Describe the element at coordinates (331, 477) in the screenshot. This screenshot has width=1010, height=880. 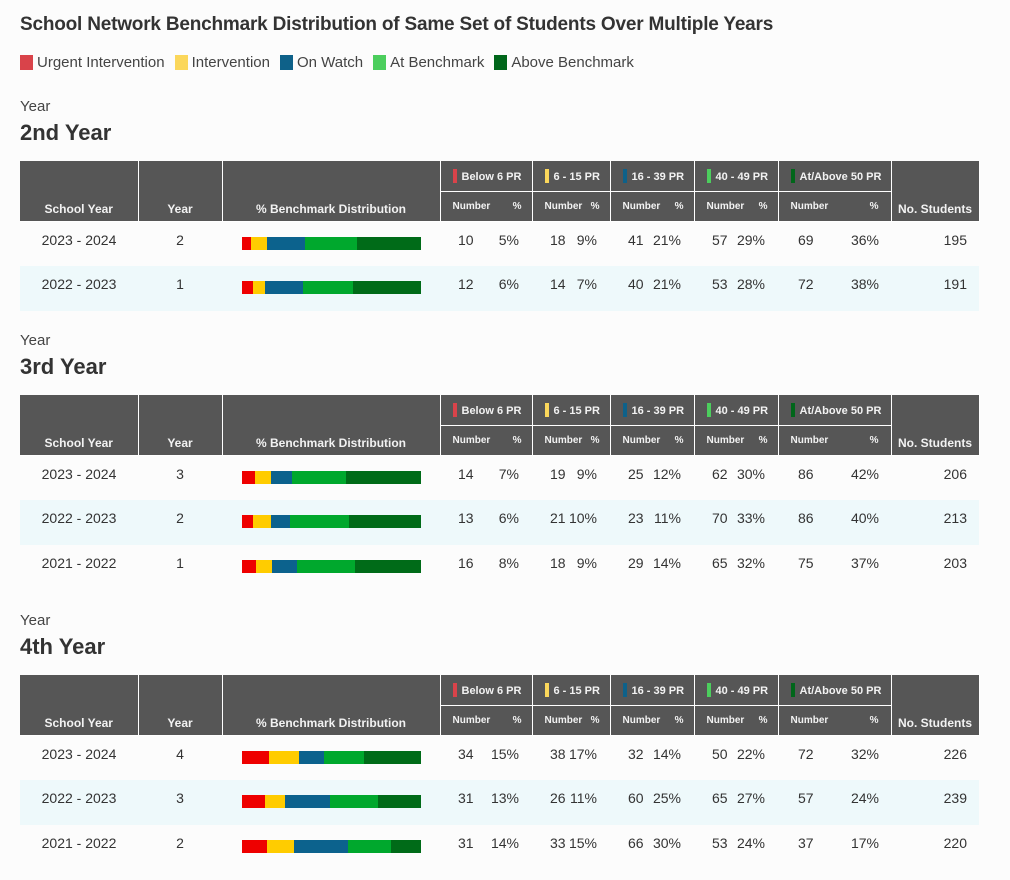
I see `stacked-bar` at that location.